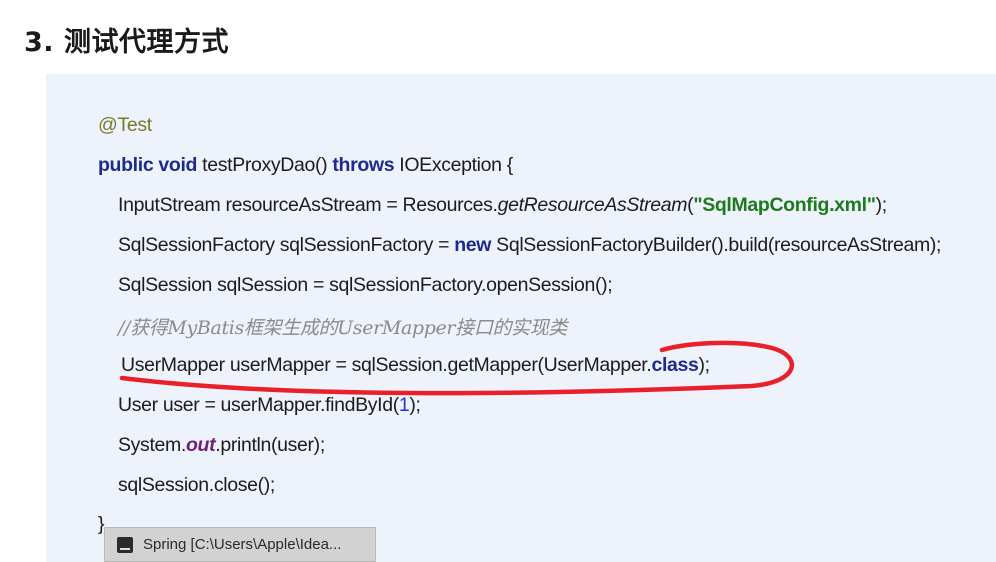  I want to click on code-text: System., so click(152, 445).